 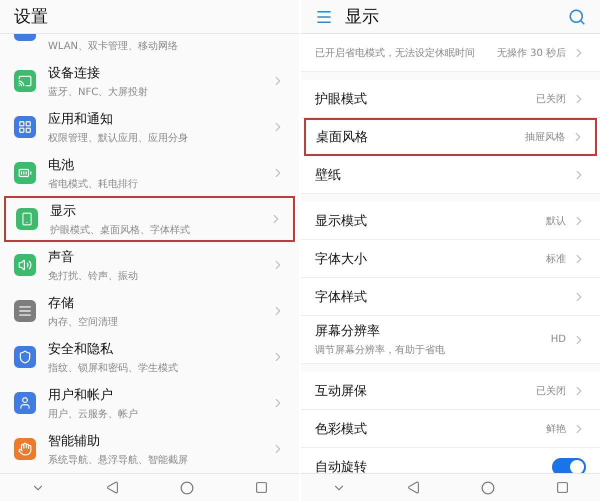 What do you see at coordinates (450, 137) in the screenshot?
I see `settings-row: 桌面风格 抽屉风格` at bounding box center [450, 137].